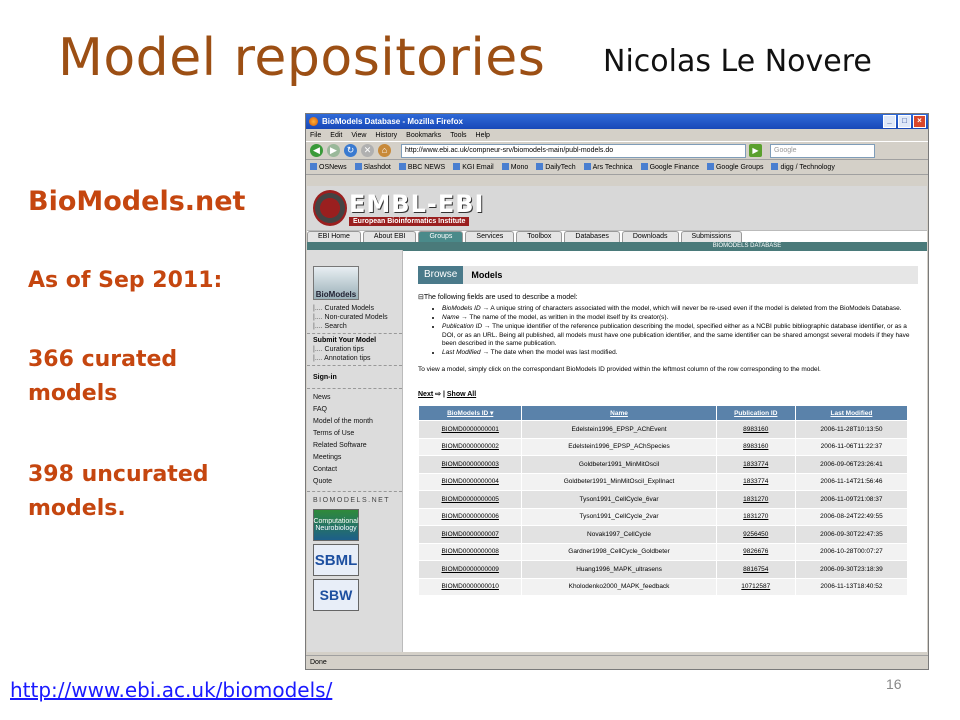 The height and width of the screenshot is (720, 960). What do you see at coordinates (802, 167) in the screenshot?
I see `bookmark-digg: digg / Technology` at bounding box center [802, 167].